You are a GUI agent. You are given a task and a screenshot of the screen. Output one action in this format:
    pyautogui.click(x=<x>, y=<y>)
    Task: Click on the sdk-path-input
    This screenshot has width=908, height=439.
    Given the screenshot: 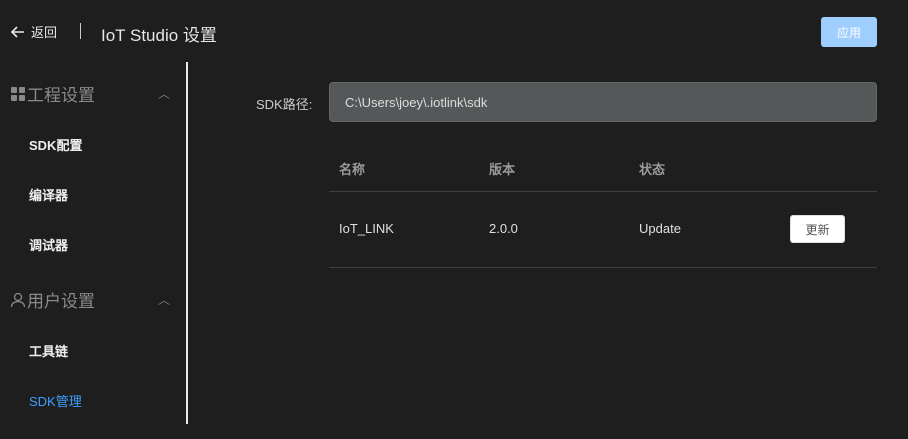 What is the action you would take?
    pyautogui.click(x=603, y=102)
    